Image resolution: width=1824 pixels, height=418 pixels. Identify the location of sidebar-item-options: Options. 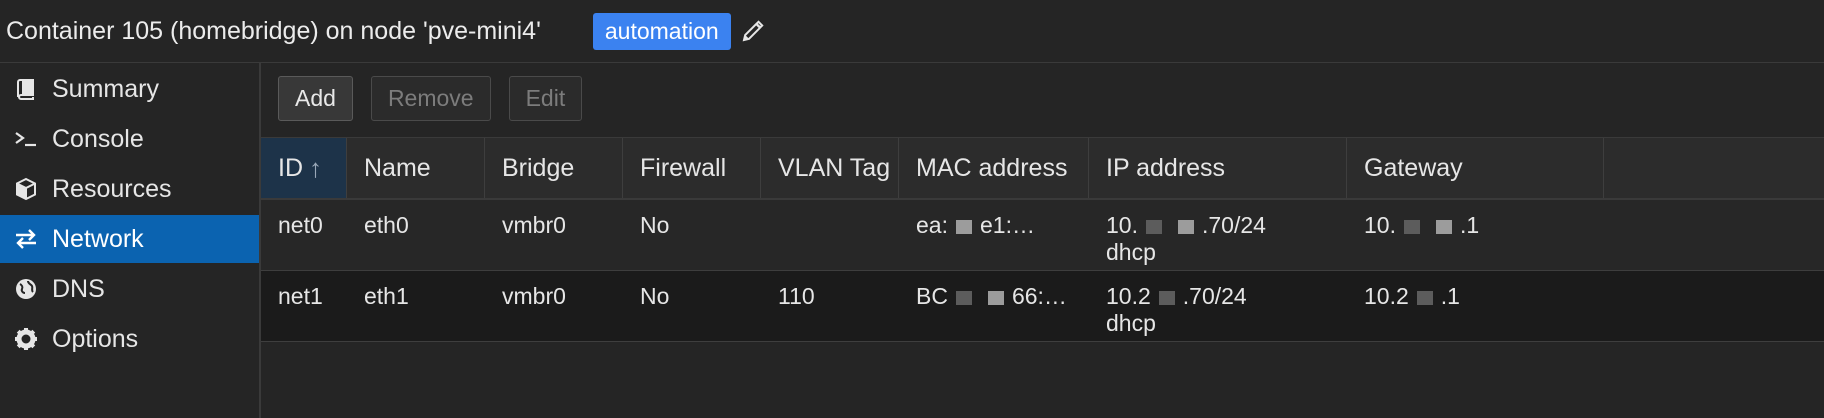
(129, 339).